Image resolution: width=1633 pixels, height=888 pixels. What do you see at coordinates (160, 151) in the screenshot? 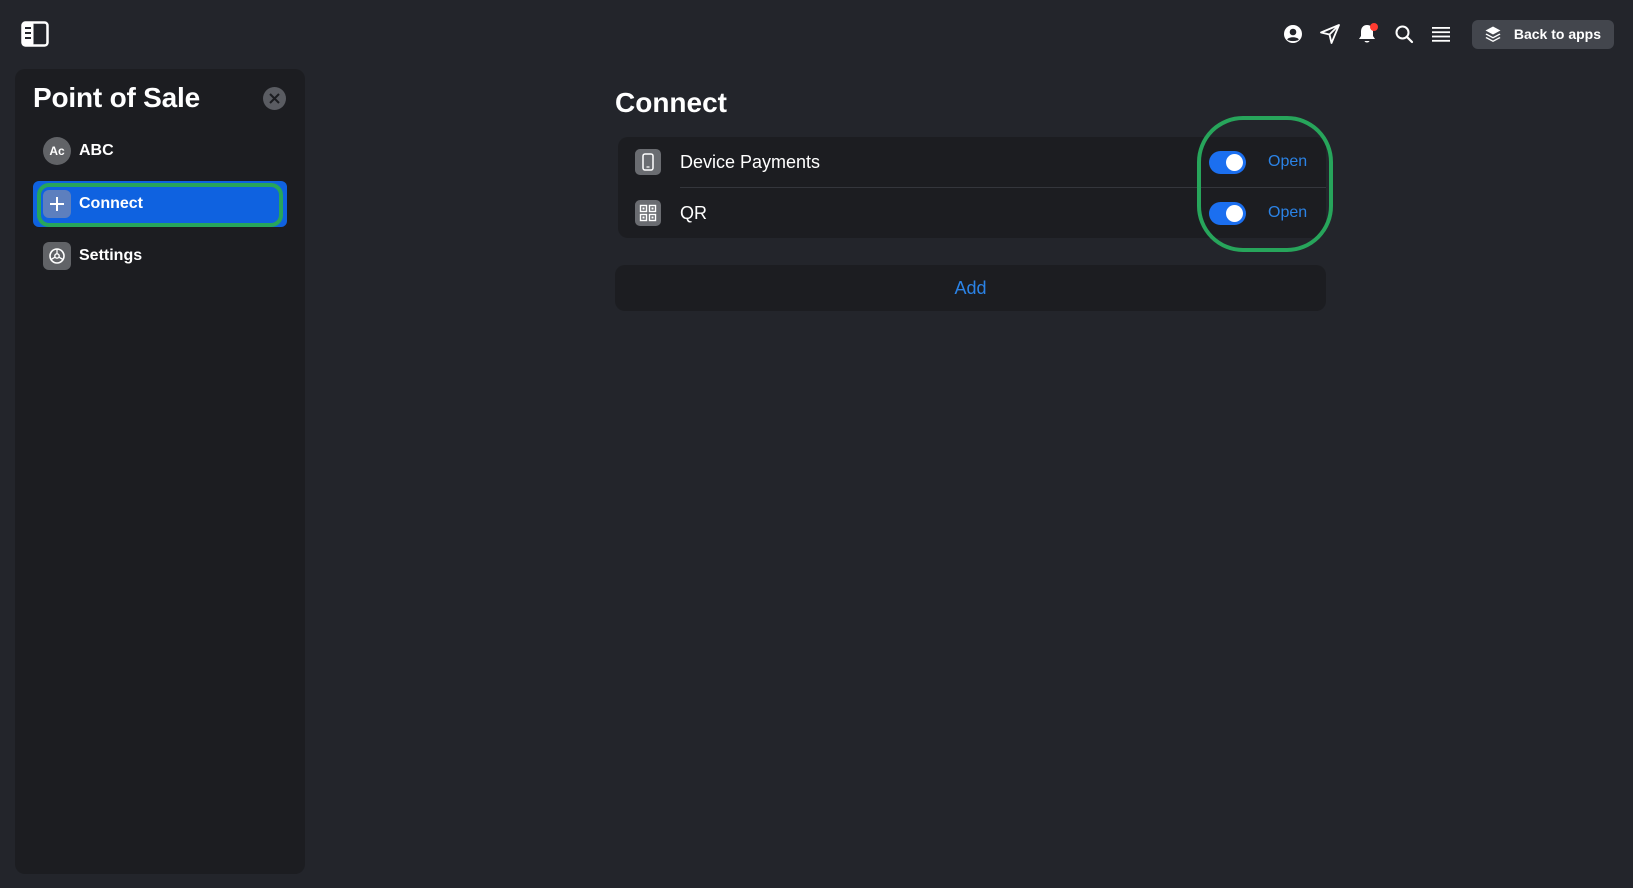
I see `sidebar-item-abc: Ac ABC` at bounding box center [160, 151].